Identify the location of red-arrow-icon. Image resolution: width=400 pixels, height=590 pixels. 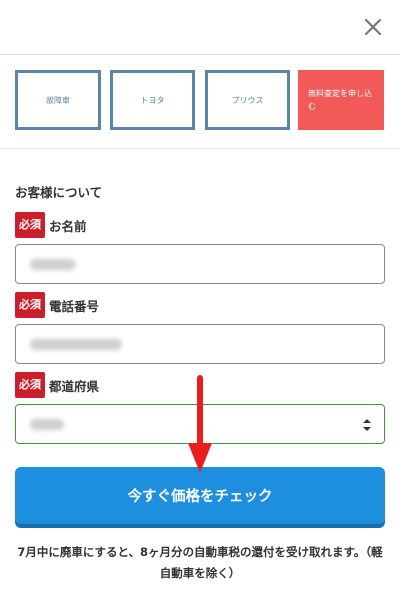
(200, 424).